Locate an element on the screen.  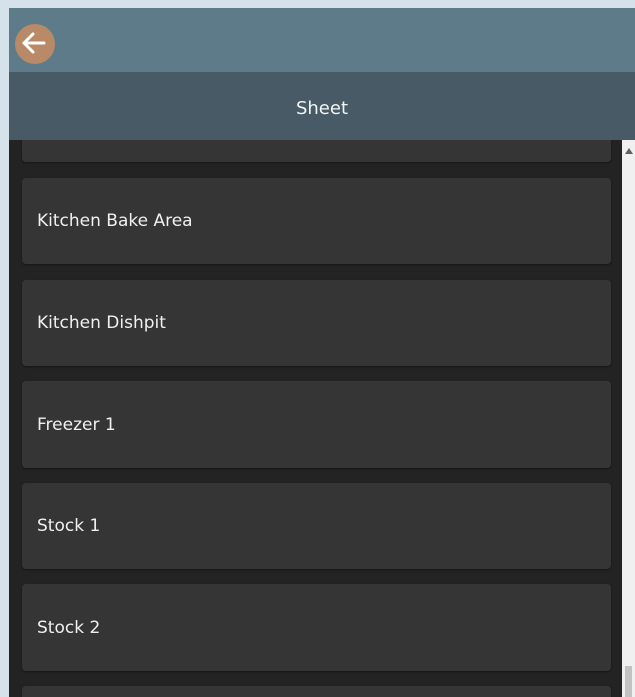
arrow-left-icon is located at coordinates (34, 43).